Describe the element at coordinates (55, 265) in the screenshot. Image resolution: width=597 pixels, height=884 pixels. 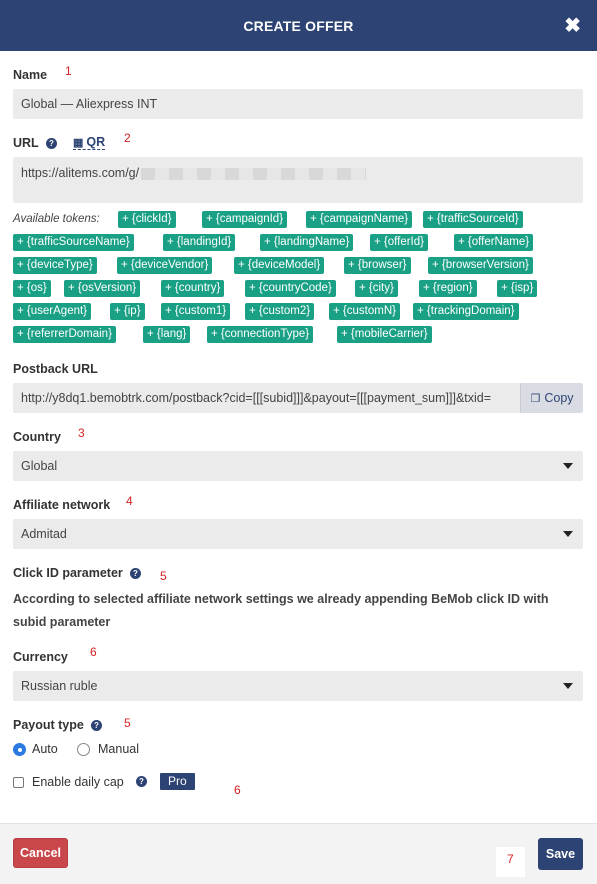
I see `token-chip: + {deviceType}` at that location.